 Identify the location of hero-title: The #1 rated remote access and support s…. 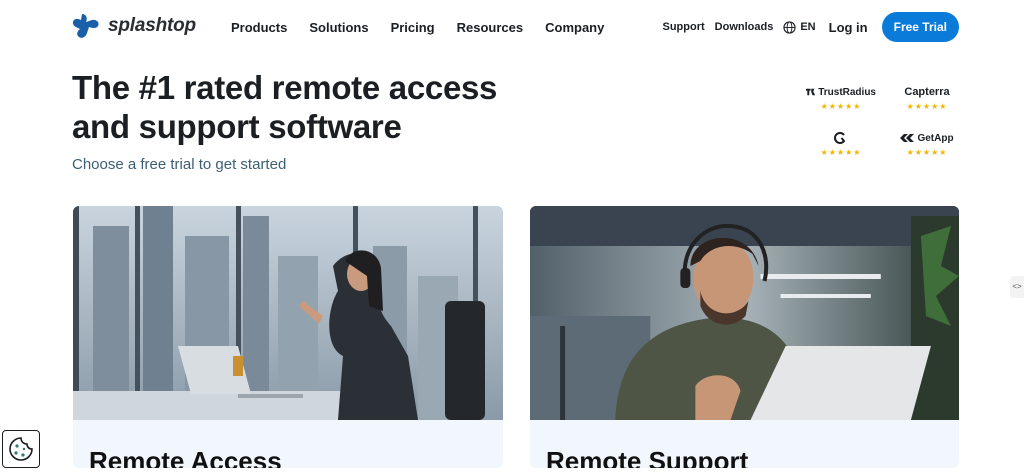
(332, 107).